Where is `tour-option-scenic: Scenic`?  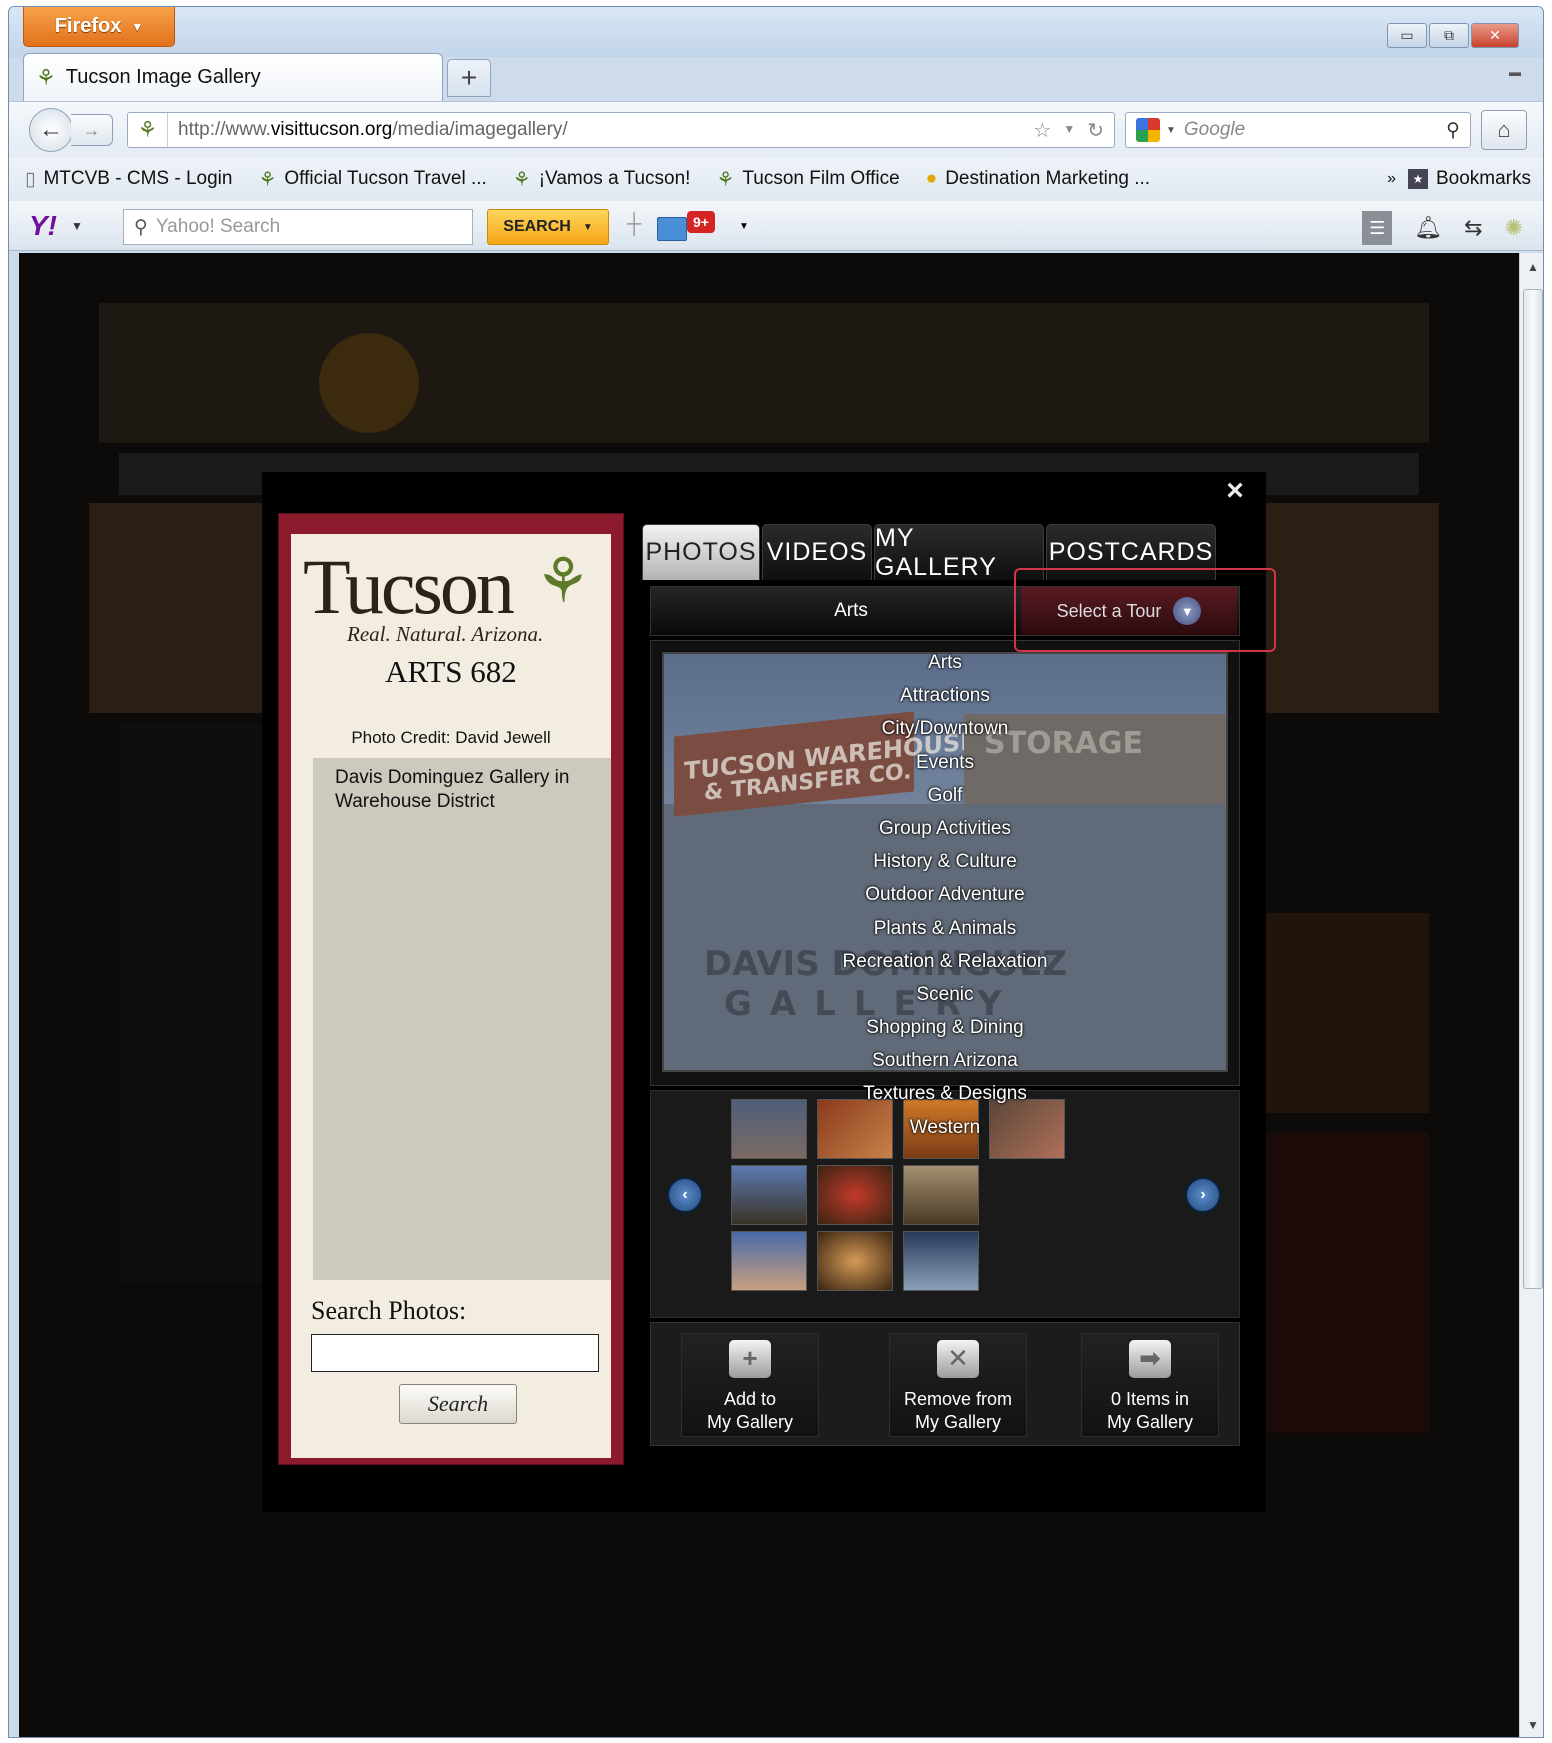
tour-option-scenic: Scenic is located at coordinates (945, 994).